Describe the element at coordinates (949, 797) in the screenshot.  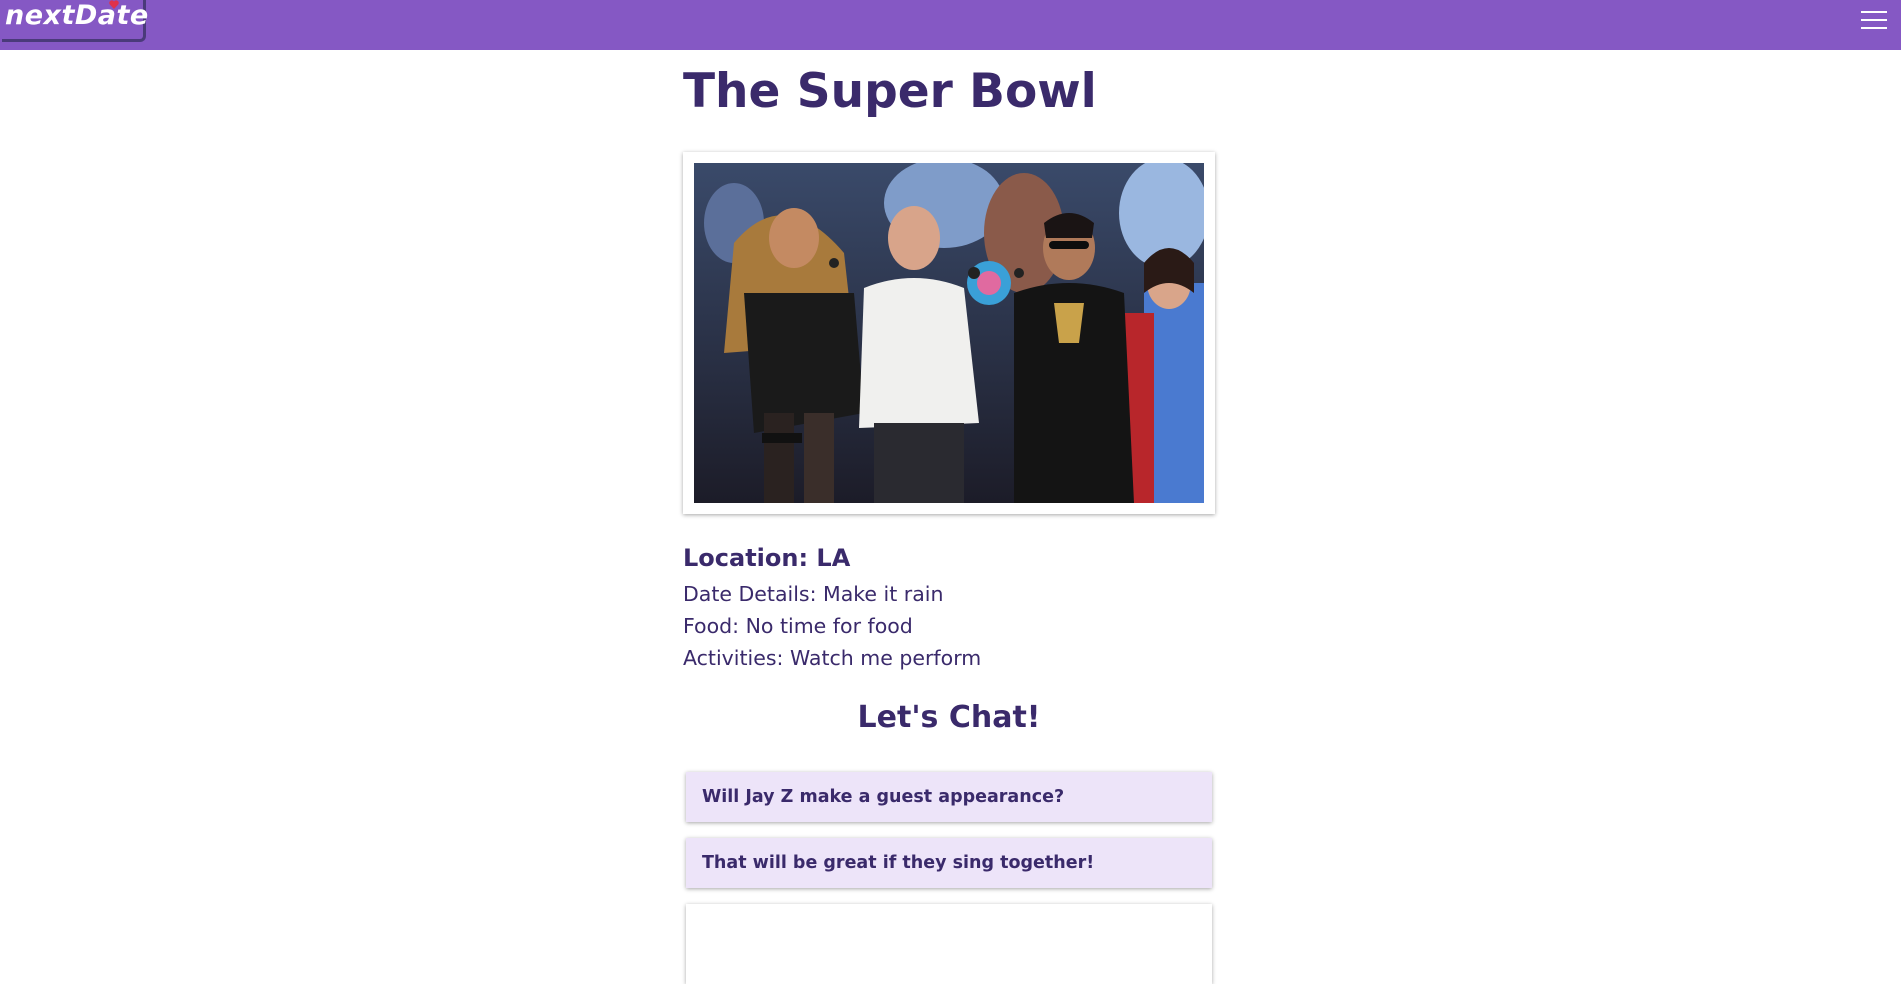
I see `chat-message: Will Jay Z make a guest appearance?` at that location.